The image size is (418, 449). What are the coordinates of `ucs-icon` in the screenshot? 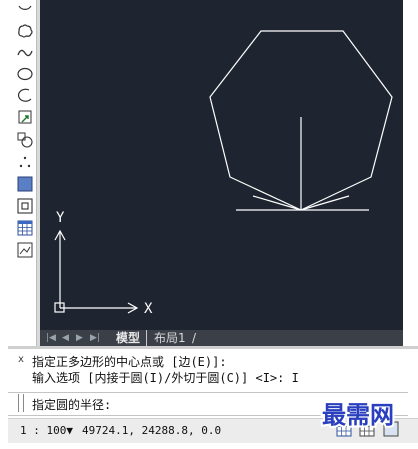 It's located at (96, 271).